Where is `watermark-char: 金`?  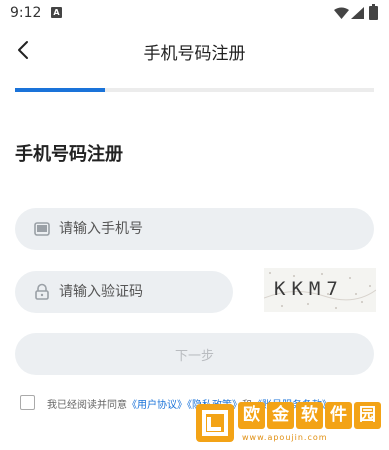
watermark-char: 金 is located at coordinates (280, 415).